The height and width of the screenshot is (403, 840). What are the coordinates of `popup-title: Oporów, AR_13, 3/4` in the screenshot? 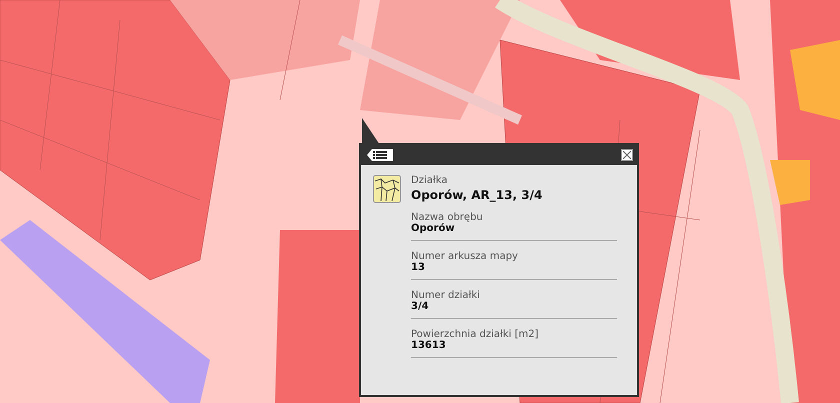 It's located at (477, 195).